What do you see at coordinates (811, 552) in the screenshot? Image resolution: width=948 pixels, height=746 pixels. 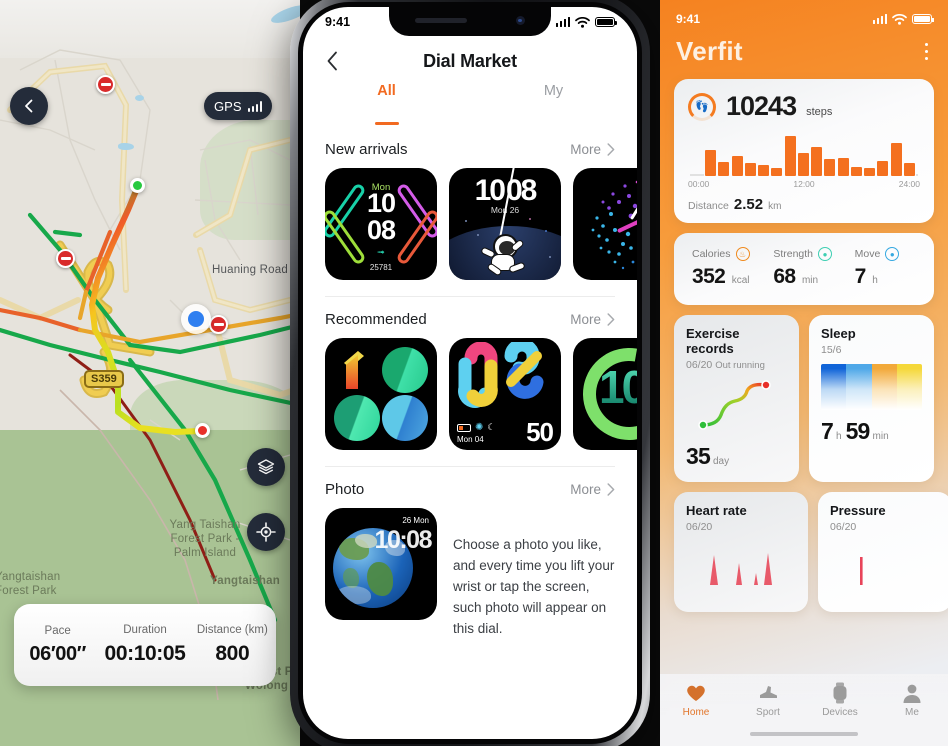 I see `cards-row-heart-pressure: Heart rate 06/20 Pressure 06/20` at bounding box center [811, 552].